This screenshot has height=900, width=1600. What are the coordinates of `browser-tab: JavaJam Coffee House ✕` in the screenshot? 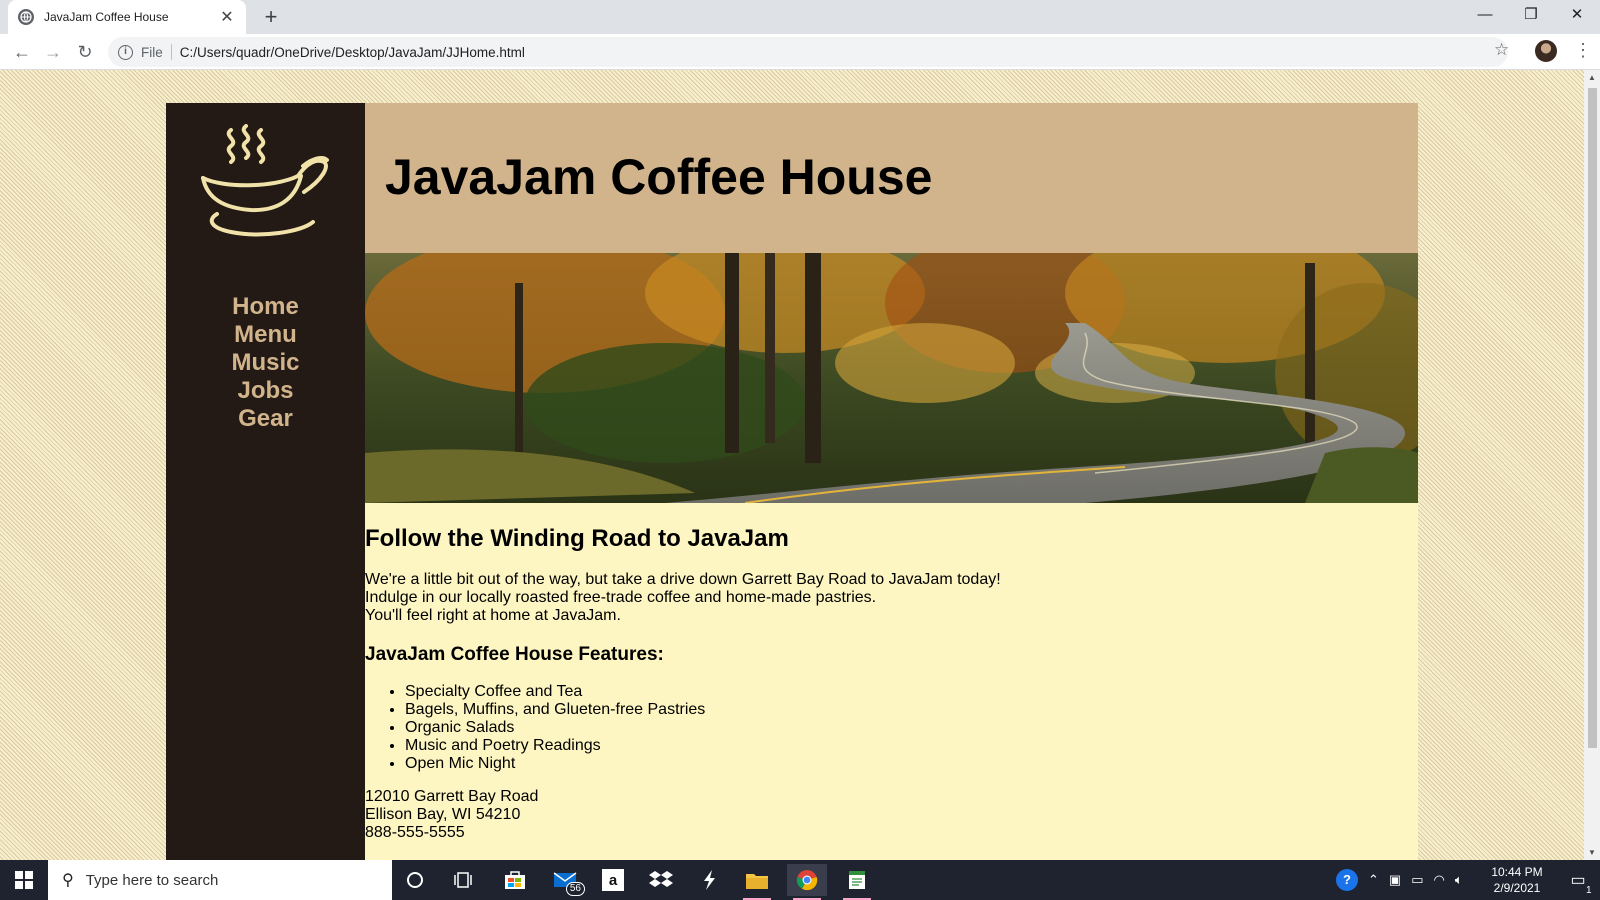 It's located at (127, 17).